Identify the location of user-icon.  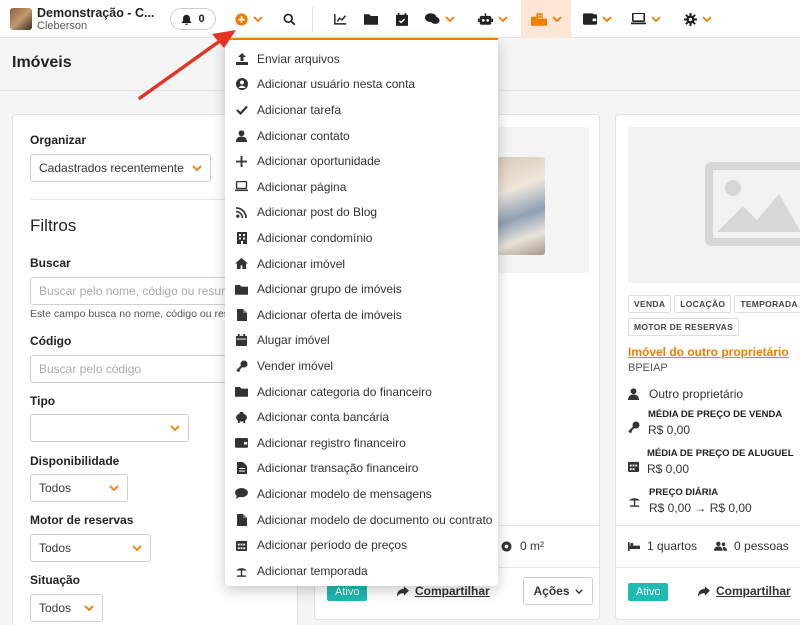
(633, 394).